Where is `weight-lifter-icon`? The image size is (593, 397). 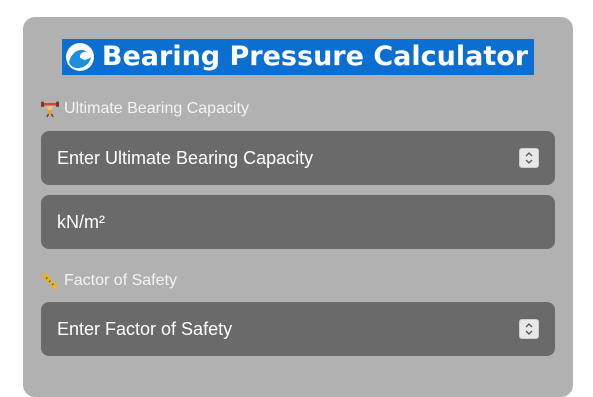 weight-lifter-icon is located at coordinates (50, 109).